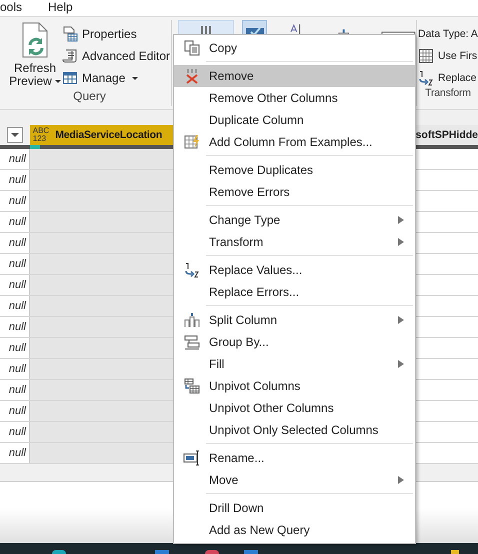  Describe the element at coordinates (294, 120) in the screenshot. I see `menu-item: Duplicate Column` at that location.